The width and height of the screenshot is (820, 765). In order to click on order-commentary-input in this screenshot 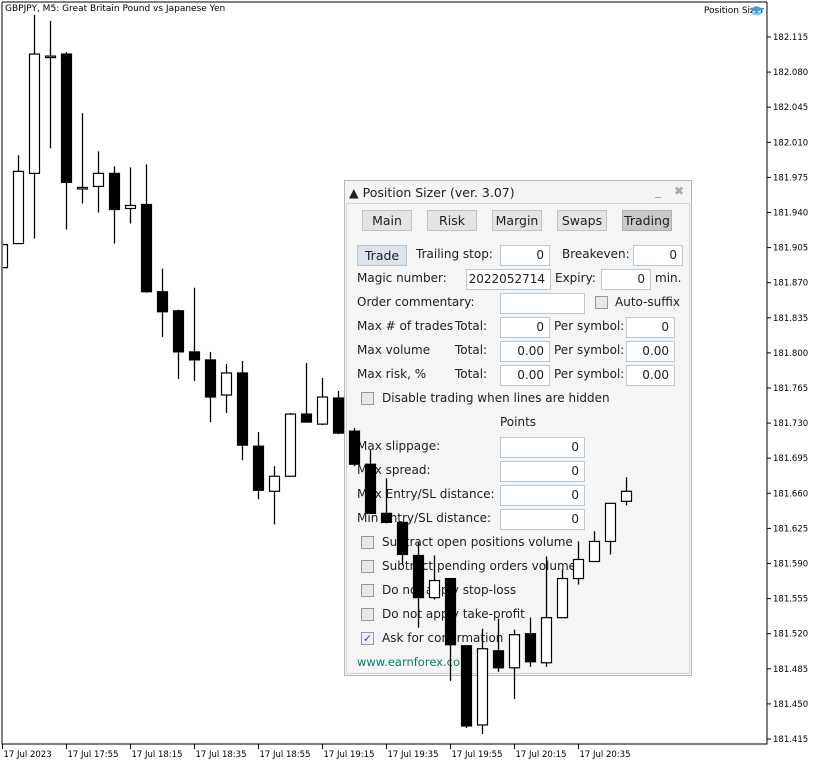, I will do `click(542, 303)`.